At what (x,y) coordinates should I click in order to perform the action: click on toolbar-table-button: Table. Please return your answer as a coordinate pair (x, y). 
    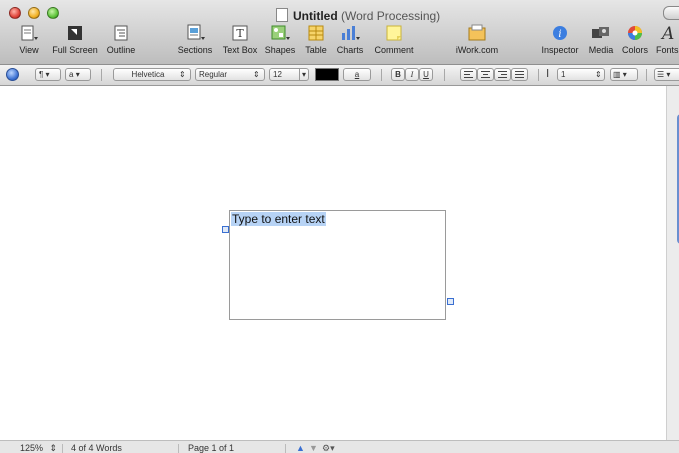
    Looking at the image, I should click on (316, 39).